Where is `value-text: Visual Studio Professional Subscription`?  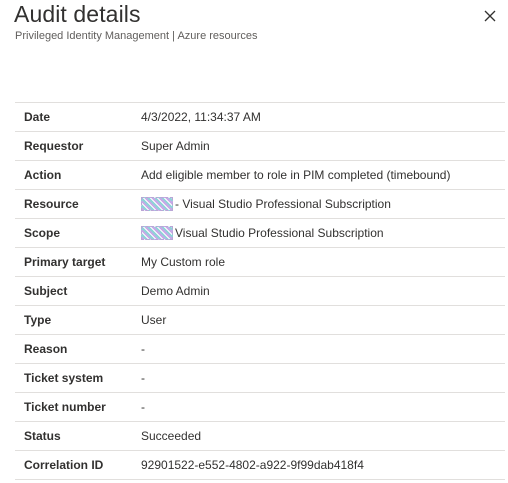 value-text: Visual Studio Professional Subscription is located at coordinates (279, 233).